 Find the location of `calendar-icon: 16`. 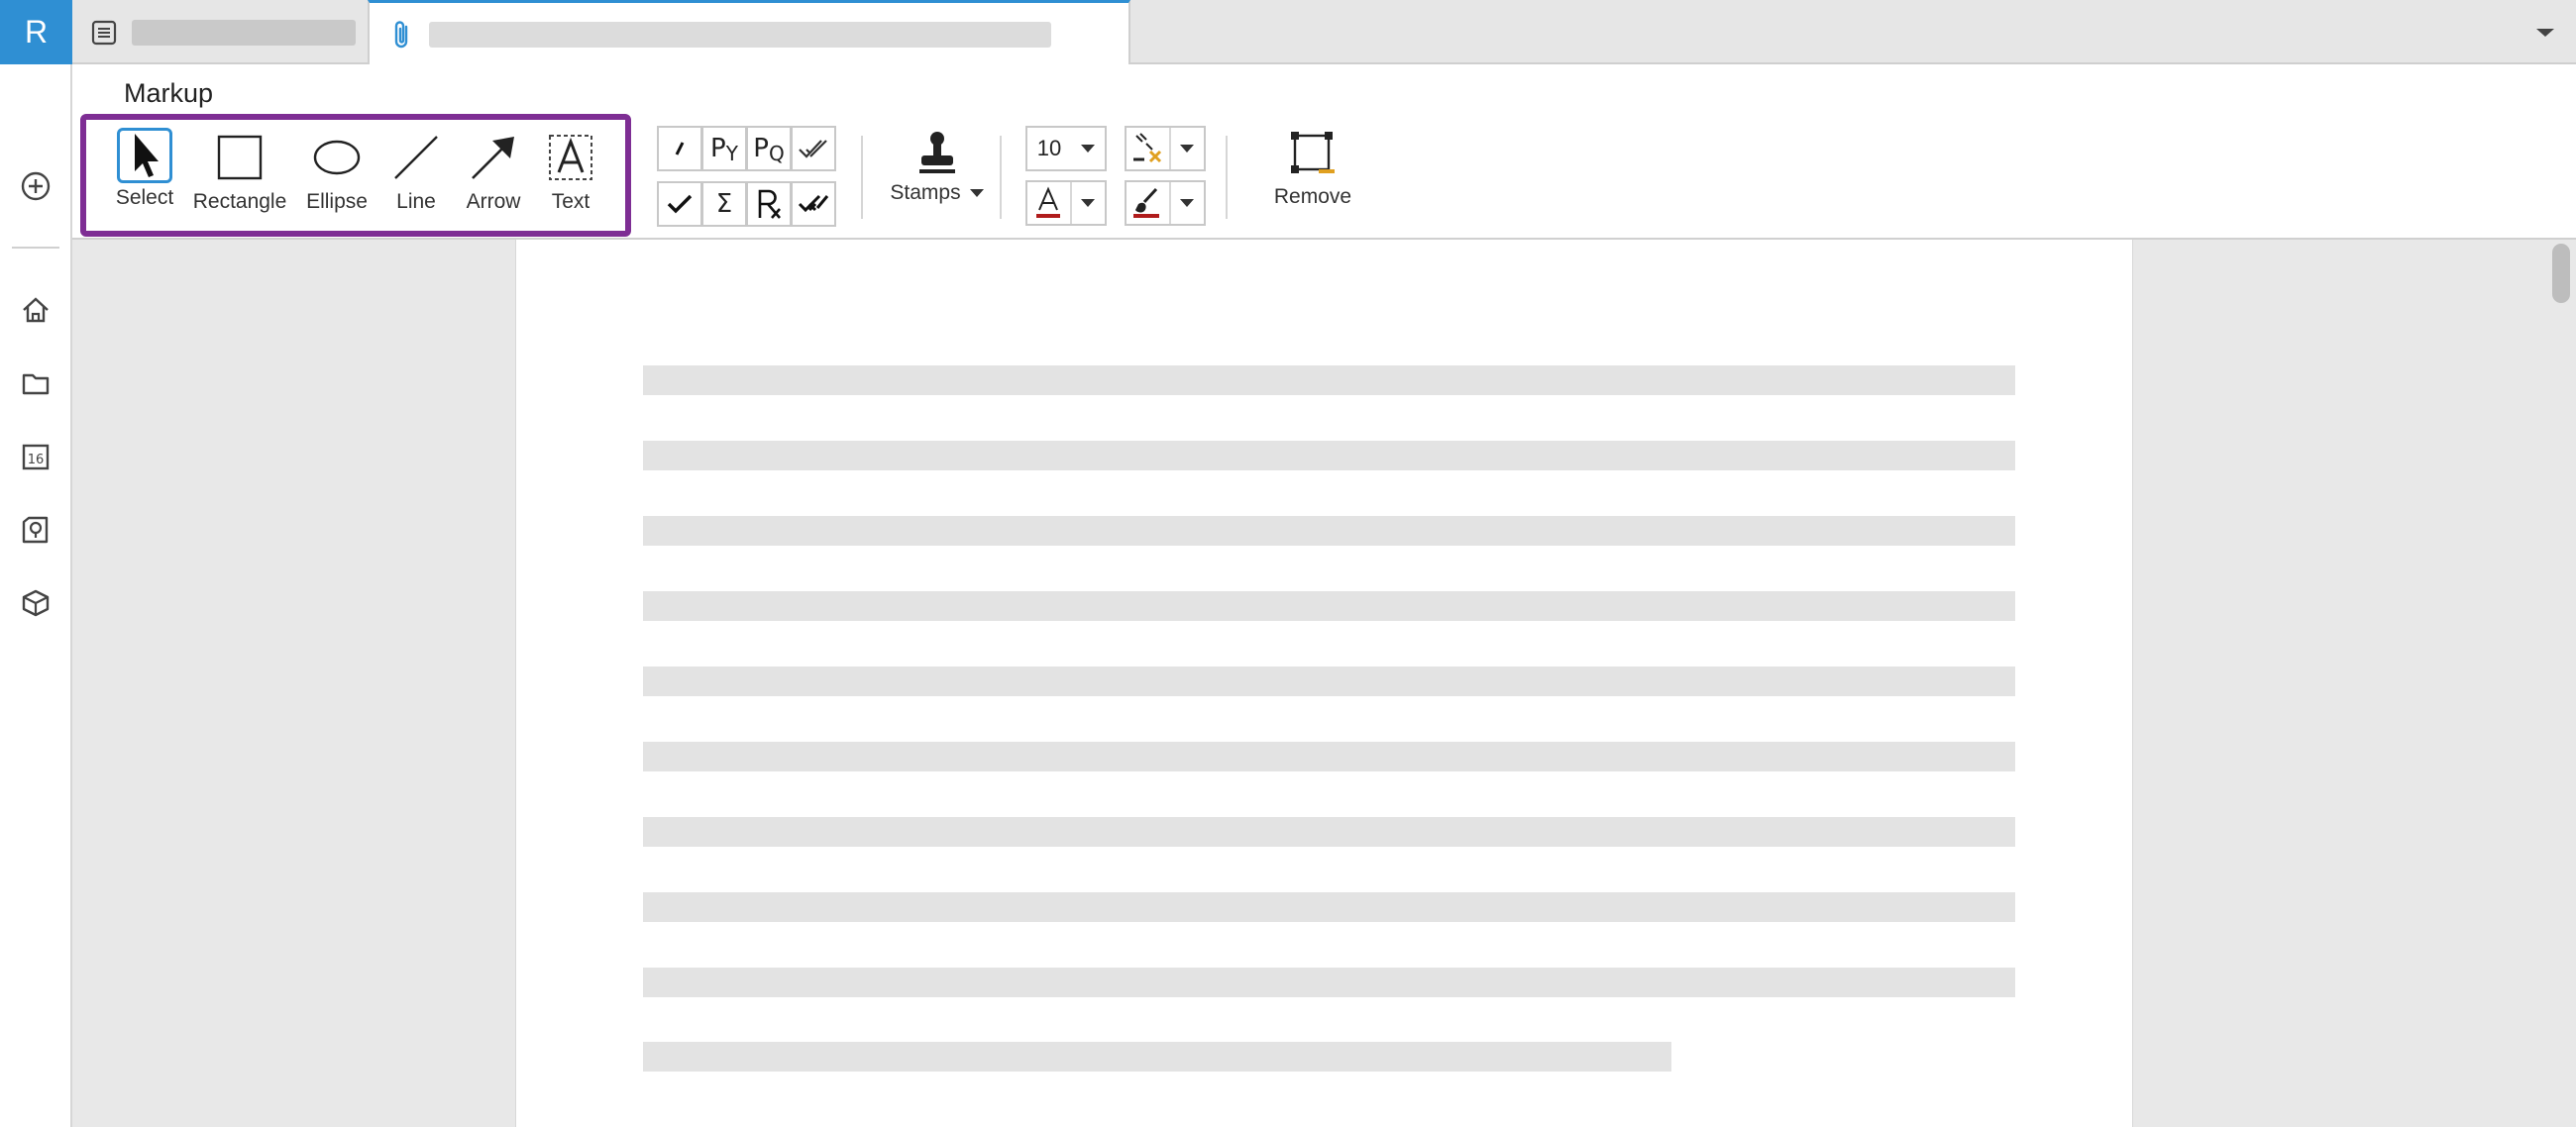

calendar-icon: 16 is located at coordinates (36, 457).